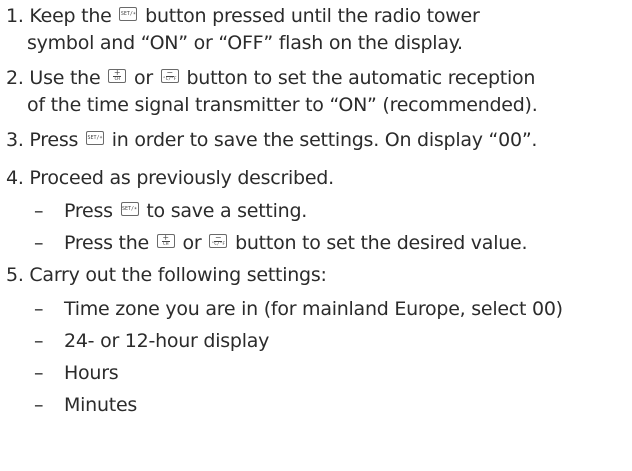  I want to click on step-4-sub-1-text-b: to save a setting., so click(224, 211).